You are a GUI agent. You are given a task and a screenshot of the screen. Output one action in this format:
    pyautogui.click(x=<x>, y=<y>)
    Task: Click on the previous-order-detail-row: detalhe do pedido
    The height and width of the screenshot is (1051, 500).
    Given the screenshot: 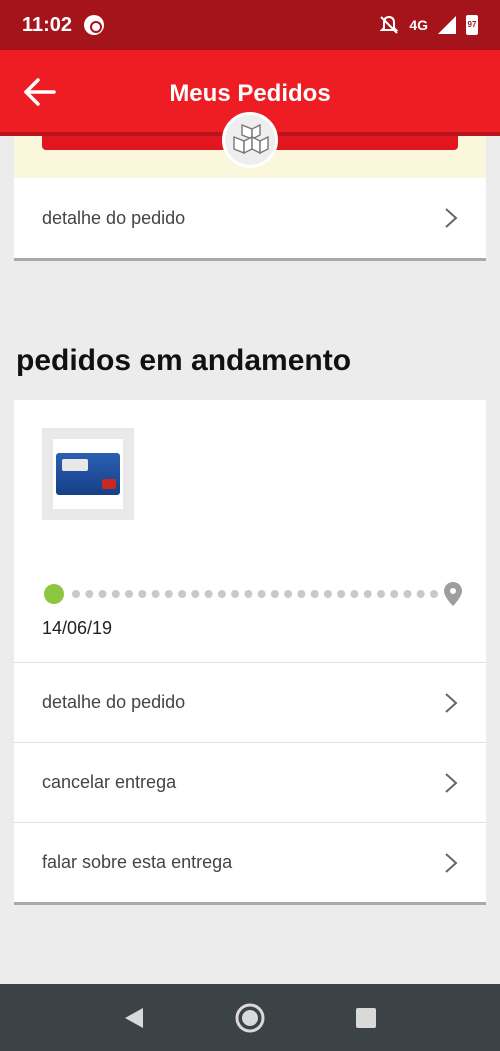 What is the action you would take?
    pyautogui.click(x=250, y=218)
    